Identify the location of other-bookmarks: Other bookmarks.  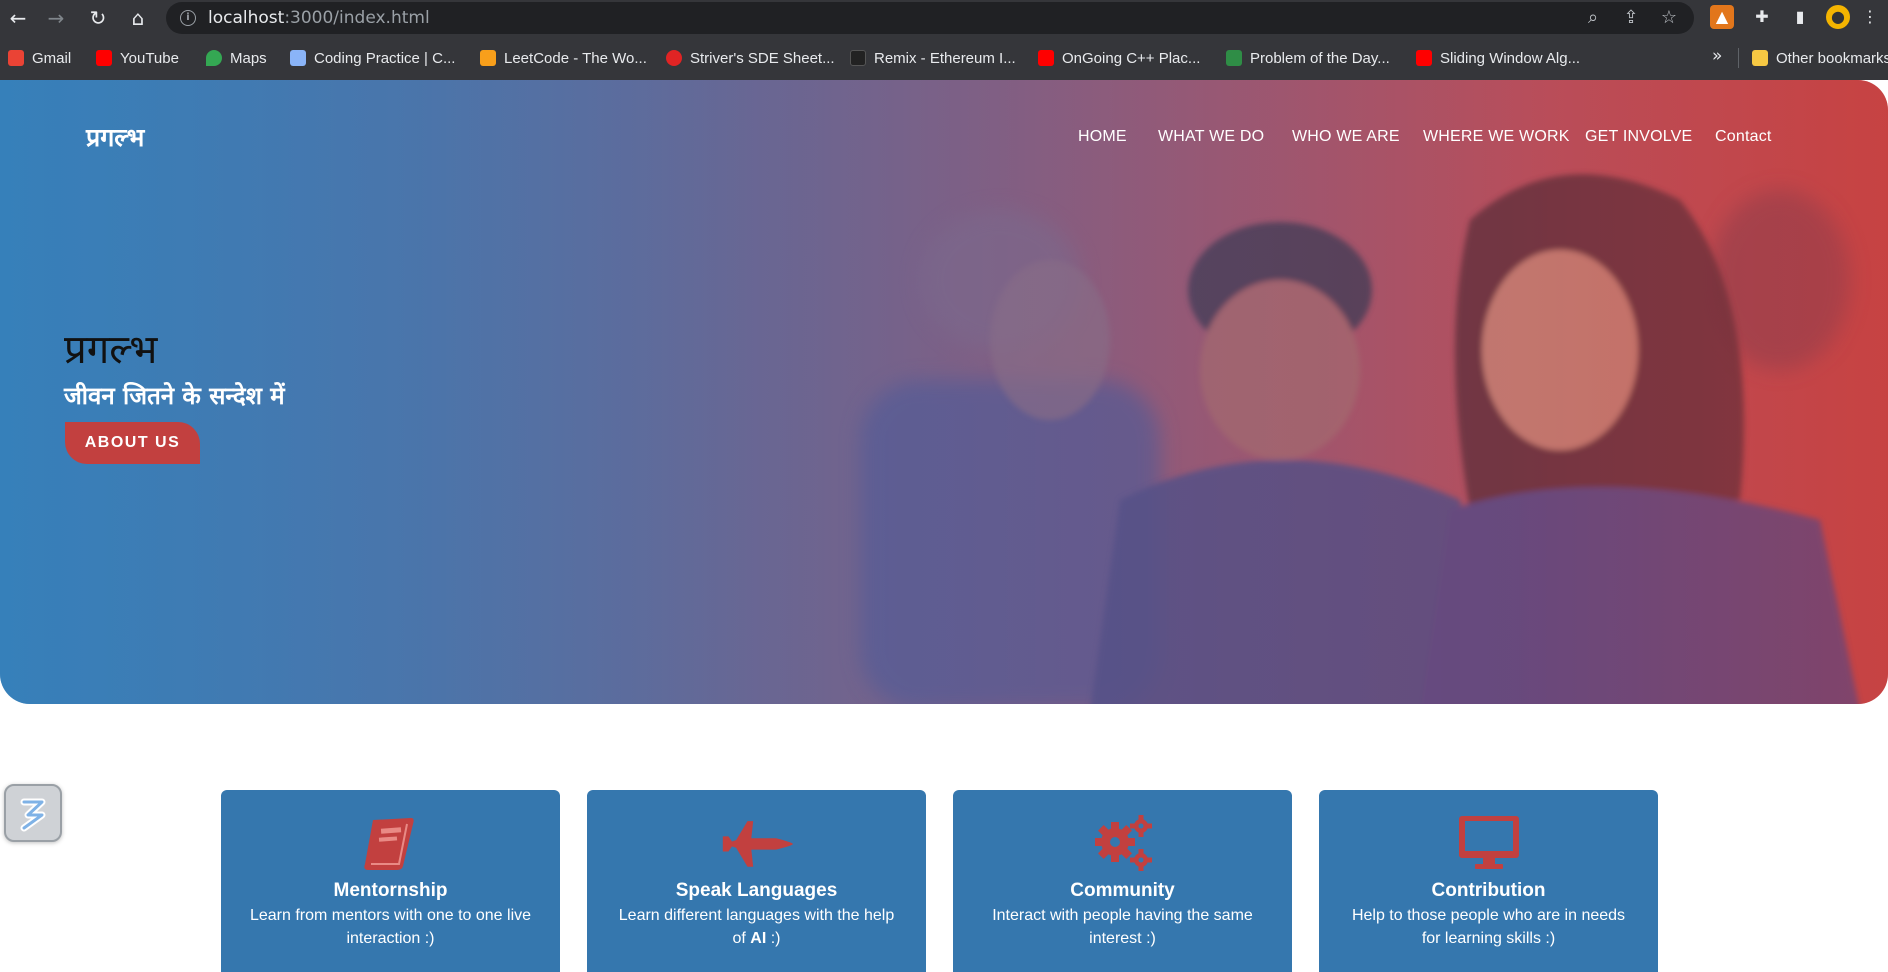
(1820, 58).